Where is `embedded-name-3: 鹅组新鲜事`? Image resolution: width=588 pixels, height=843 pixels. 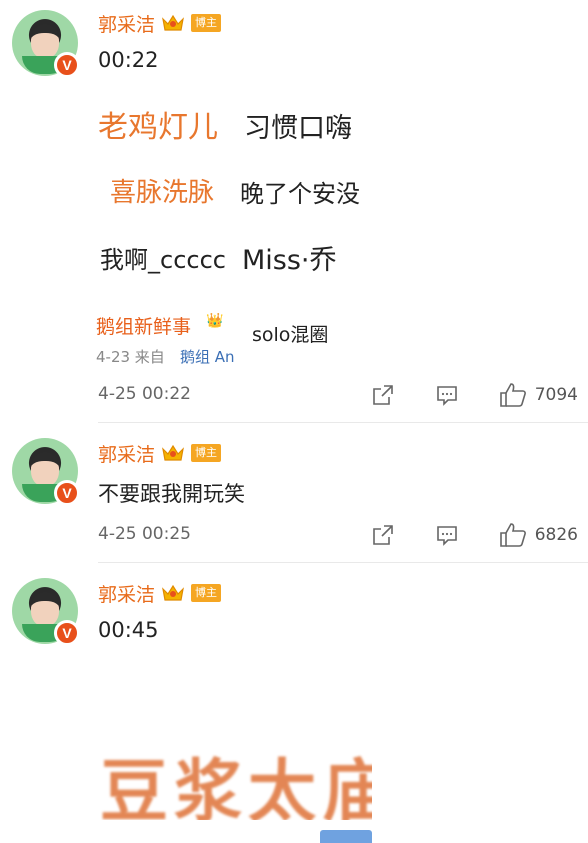
embedded-name-3: 鹅组新鲜事 is located at coordinates (144, 327).